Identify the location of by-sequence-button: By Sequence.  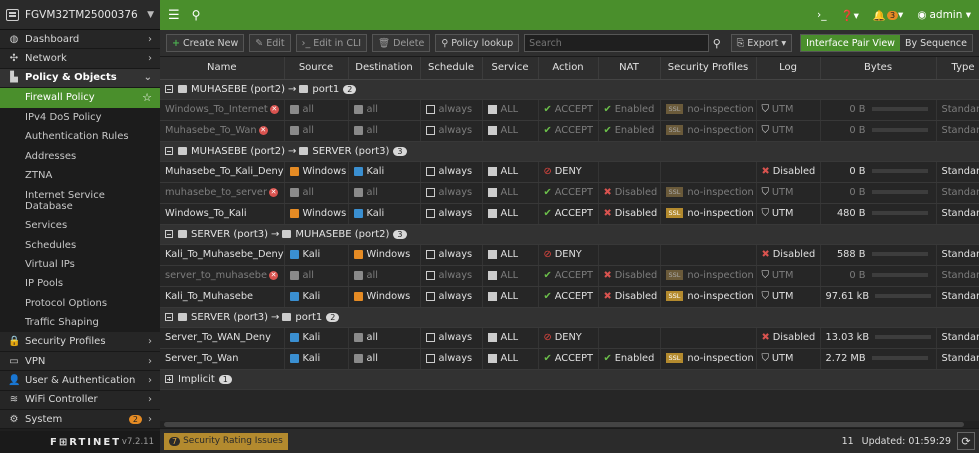
(935, 43).